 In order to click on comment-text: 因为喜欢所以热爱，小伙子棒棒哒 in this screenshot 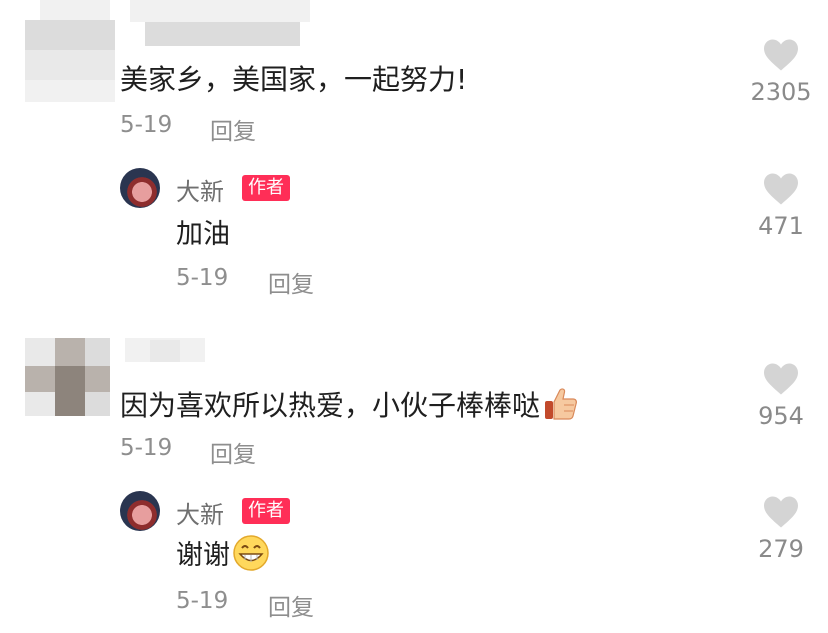, I will do `click(349, 406)`.